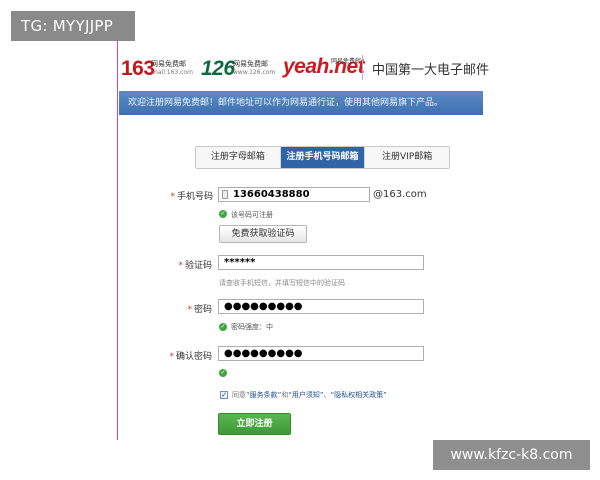  I want to click on phone-label: * 手机号码, so click(191, 197).